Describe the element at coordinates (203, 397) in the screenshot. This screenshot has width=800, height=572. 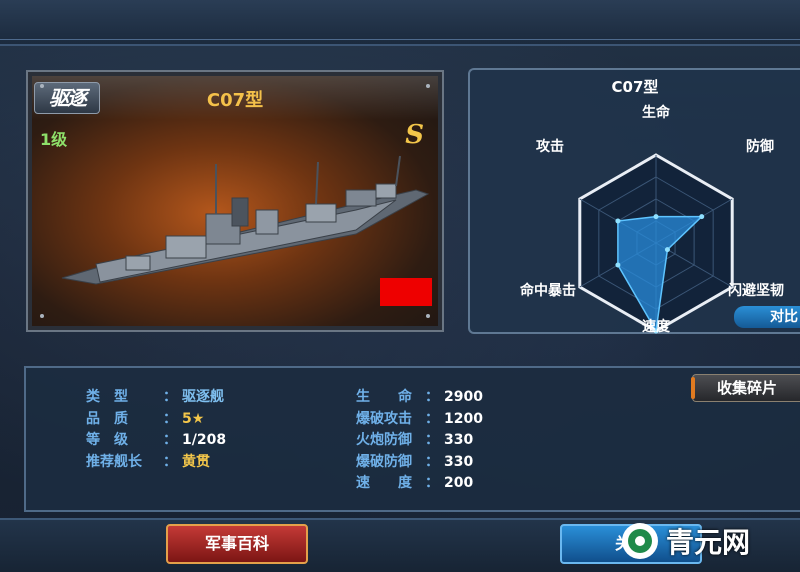
I see `info-value: 驱逐舰` at that location.